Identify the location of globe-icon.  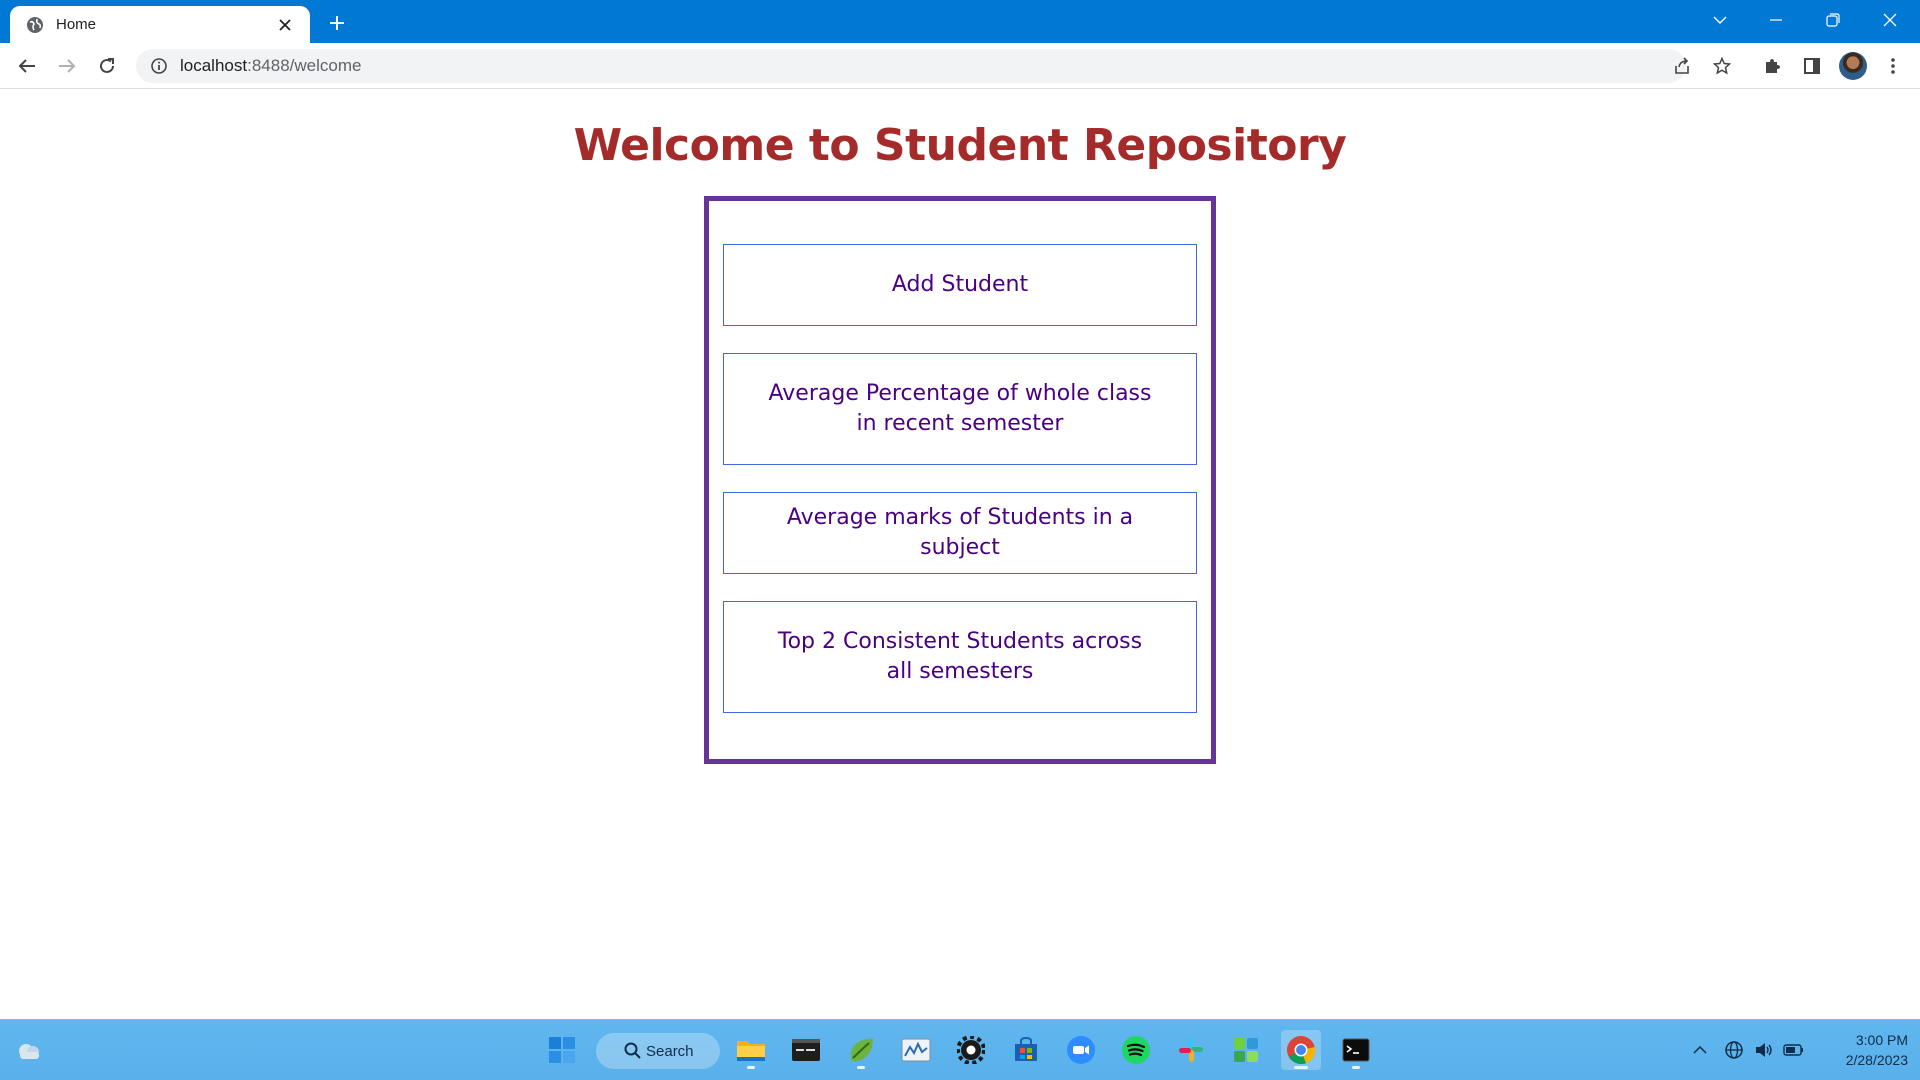
(35, 25).